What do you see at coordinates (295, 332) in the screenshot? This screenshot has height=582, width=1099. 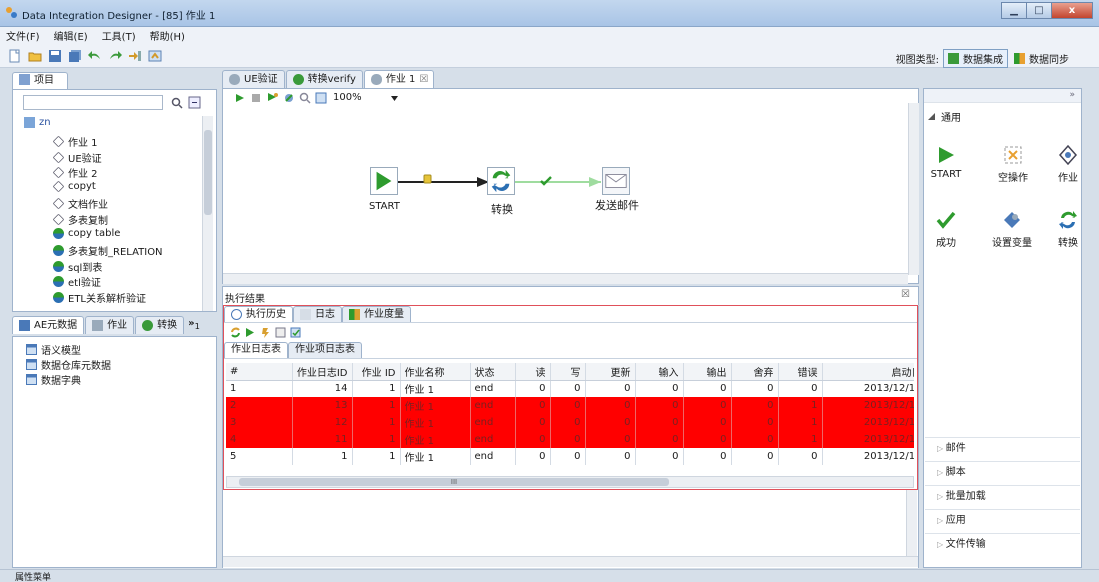 I see `export-log-icon` at bounding box center [295, 332].